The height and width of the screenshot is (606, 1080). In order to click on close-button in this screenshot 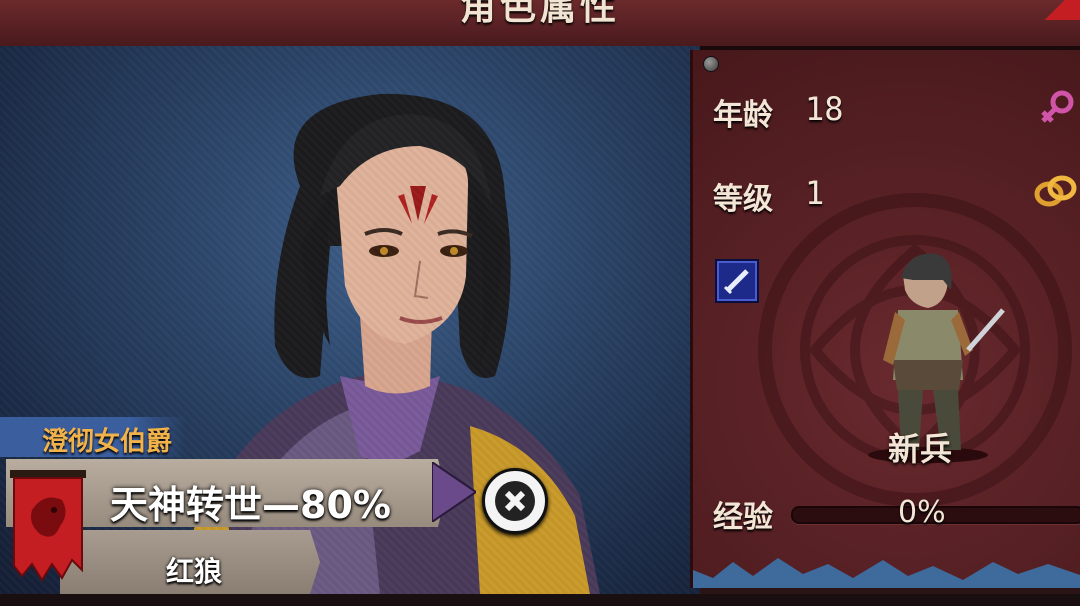, I will do `click(515, 501)`.